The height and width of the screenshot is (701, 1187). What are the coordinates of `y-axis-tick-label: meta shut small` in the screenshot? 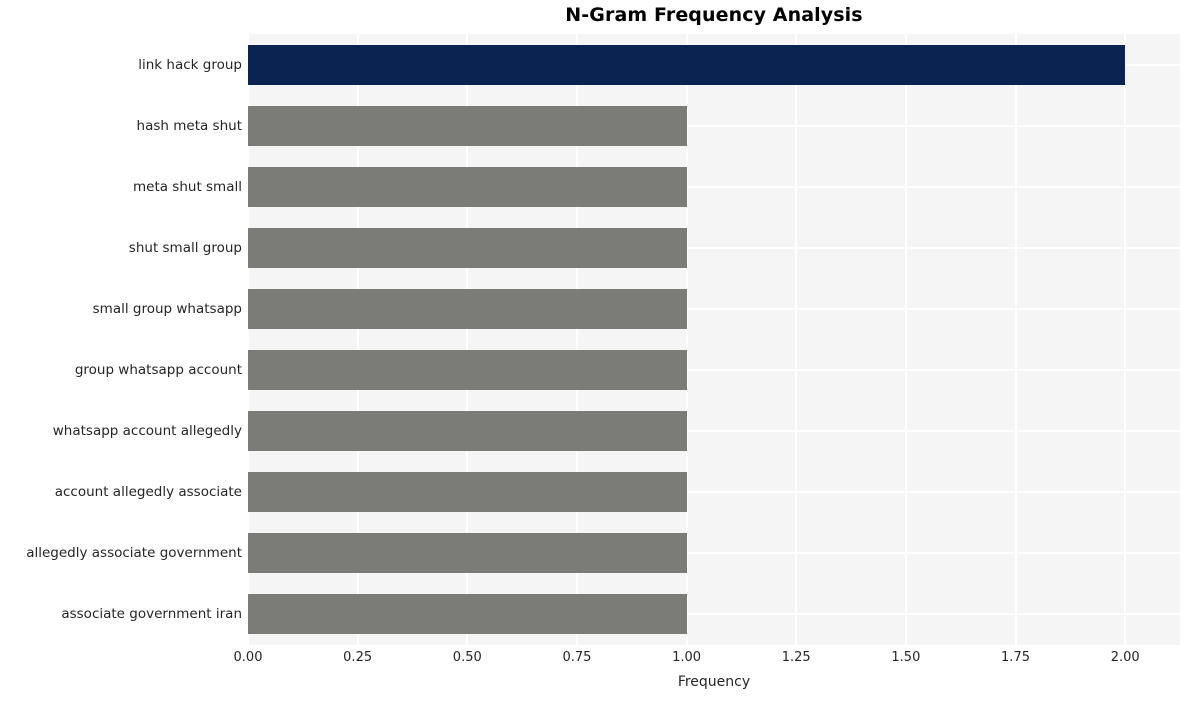 It's located at (187, 186).